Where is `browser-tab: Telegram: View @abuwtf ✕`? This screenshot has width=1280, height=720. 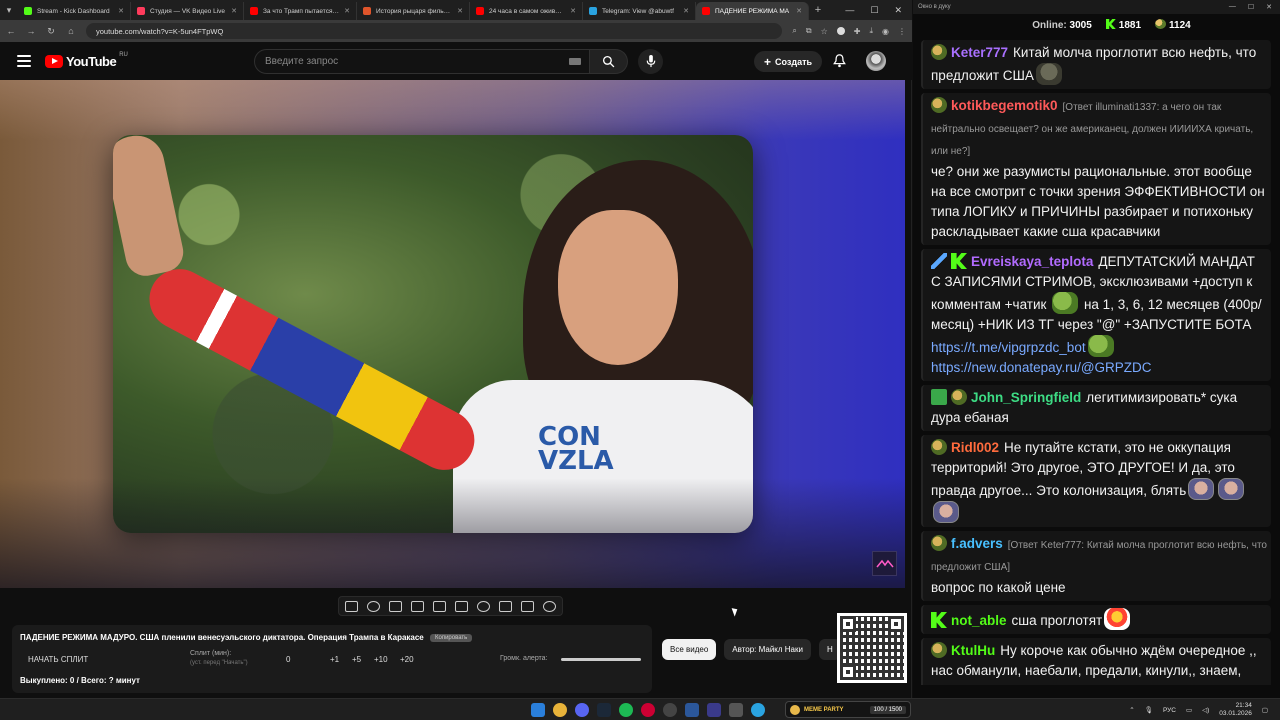
browser-tab: Telegram: View @abuwtf ✕ is located at coordinates (639, 11).